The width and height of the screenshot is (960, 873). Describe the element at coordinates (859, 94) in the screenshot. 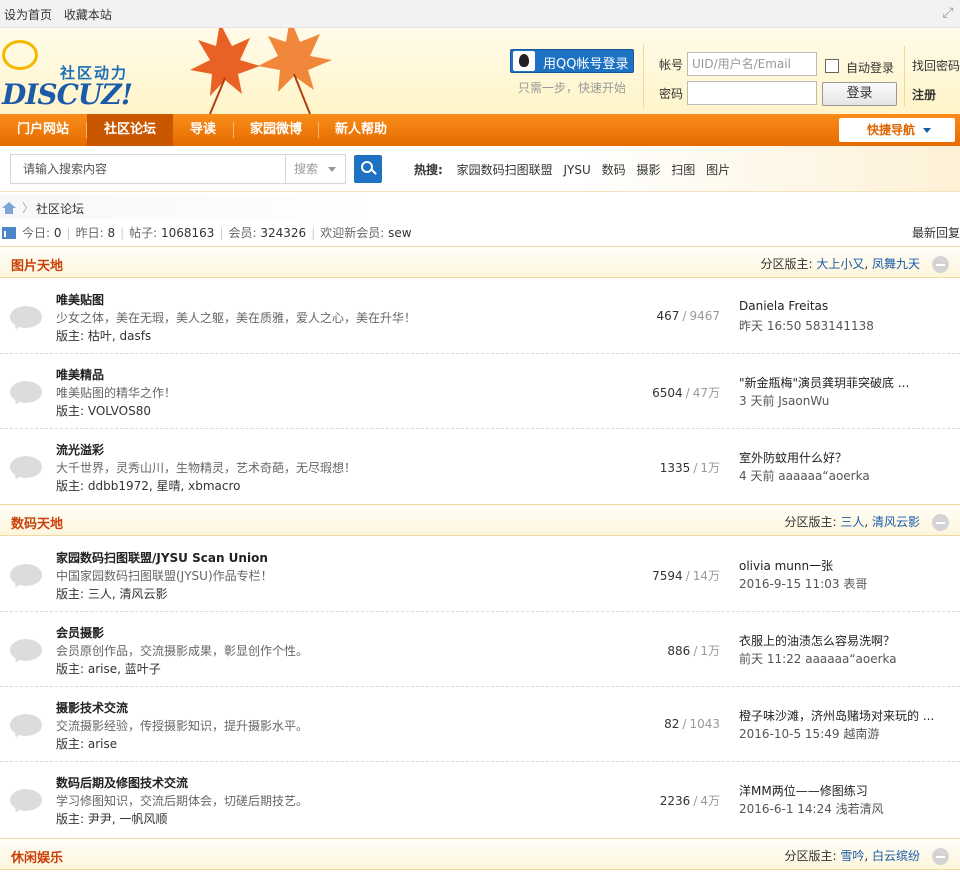

I see `login-button: 登录` at that location.